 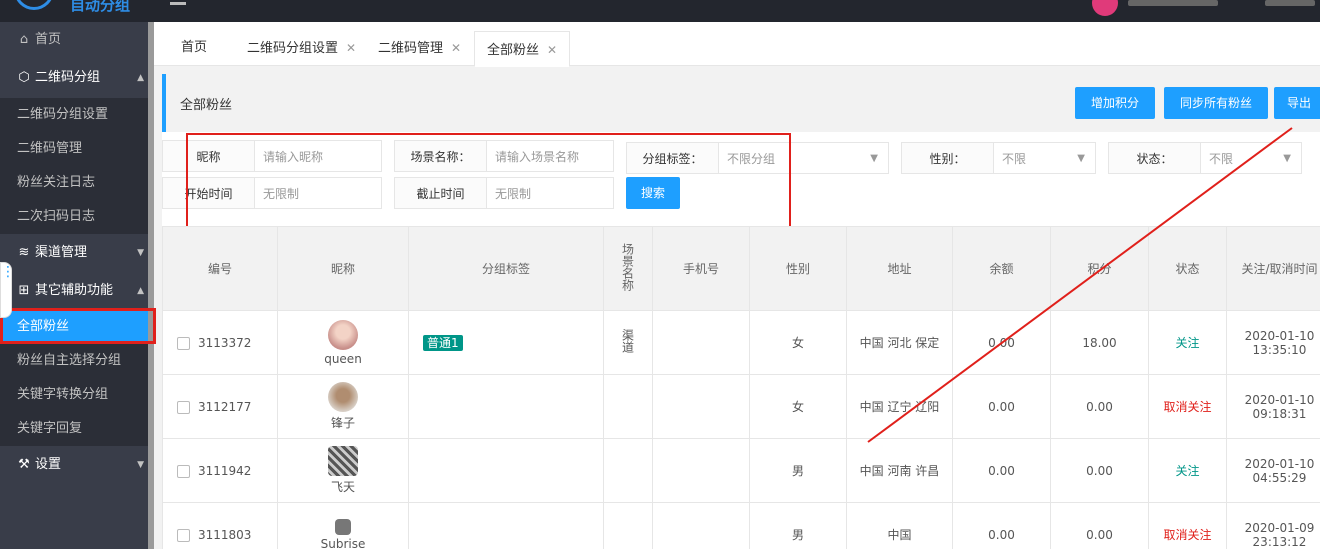 What do you see at coordinates (74, 115) in the screenshot?
I see `sidebar-item-qrcode-group-settings: 二维码分组设置` at bounding box center [74, 115].